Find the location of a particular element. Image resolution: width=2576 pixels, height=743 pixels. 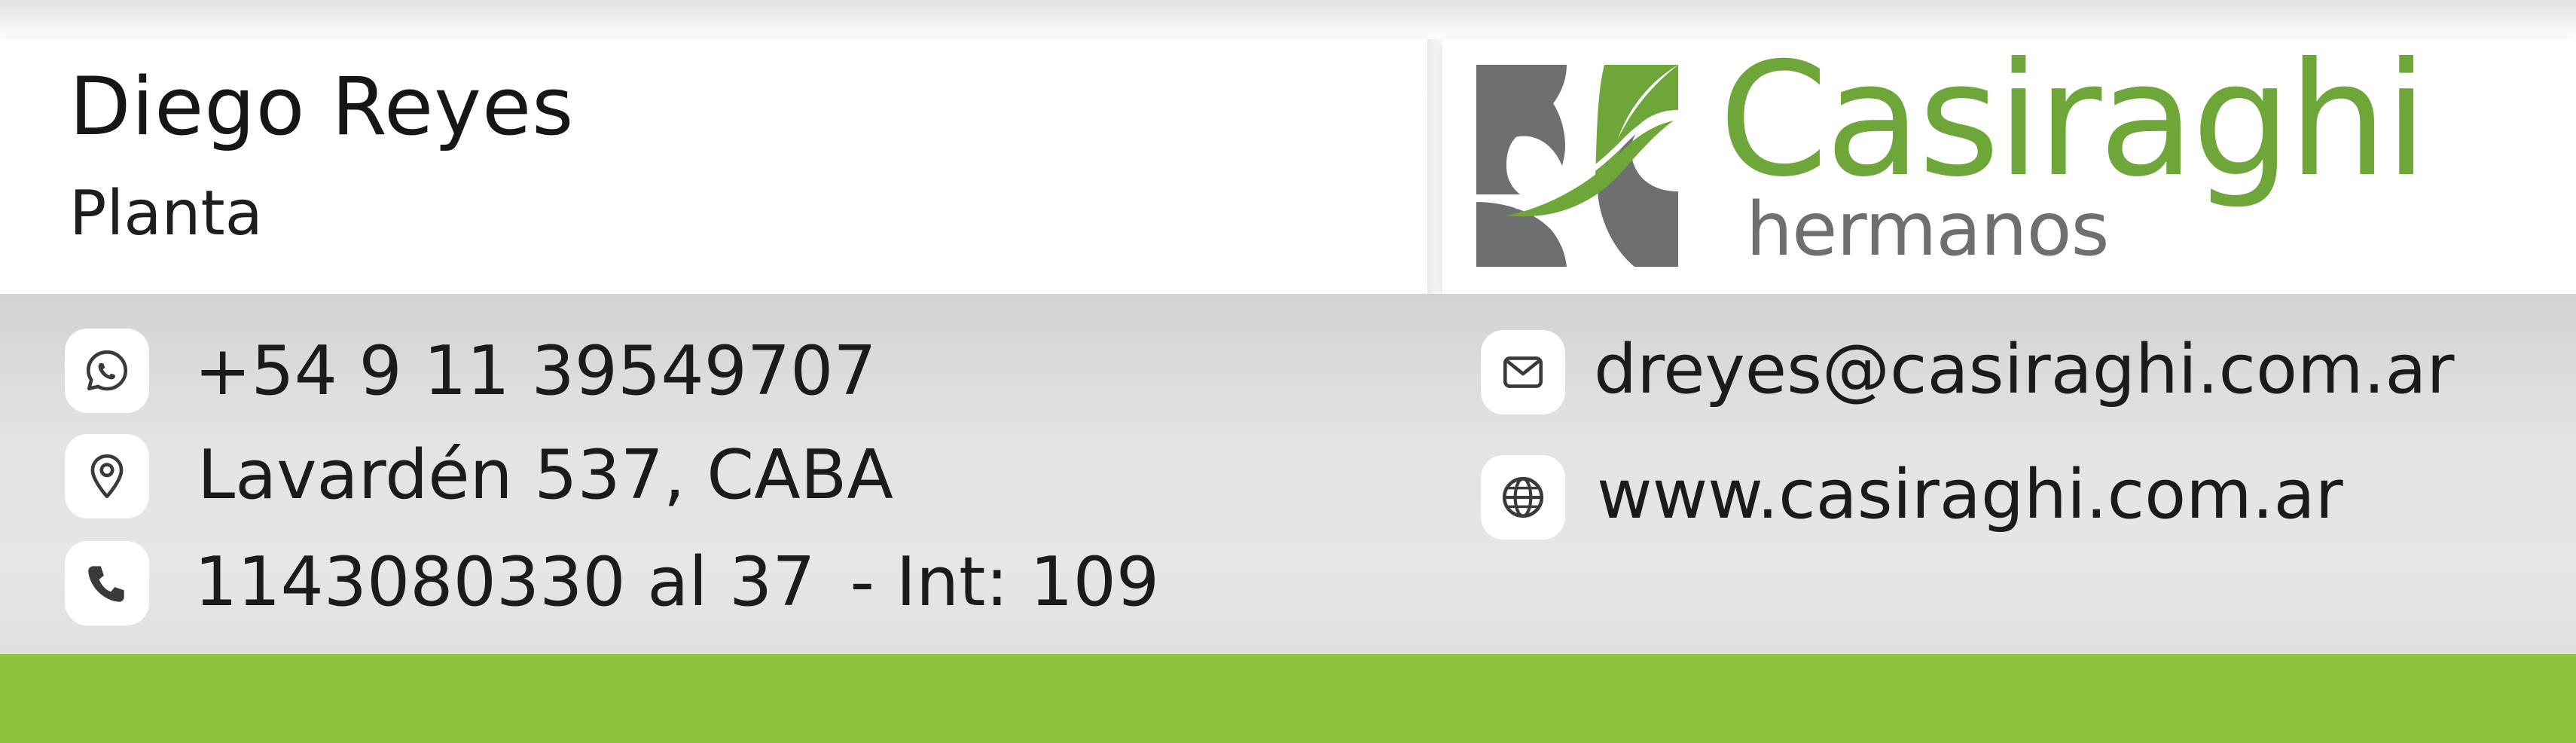

phone-extension: - Int: 109 is located at coordinates (1005, 582).